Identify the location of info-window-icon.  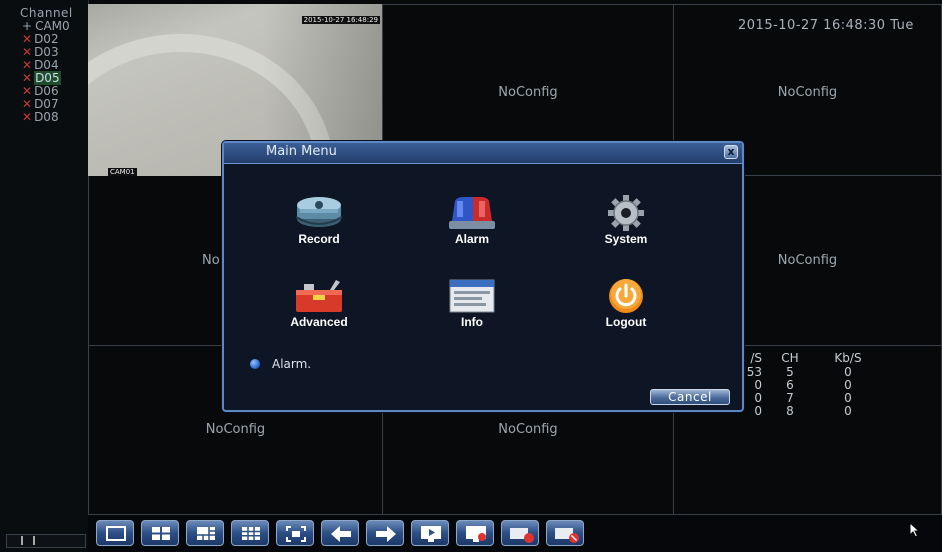
(472, 296).